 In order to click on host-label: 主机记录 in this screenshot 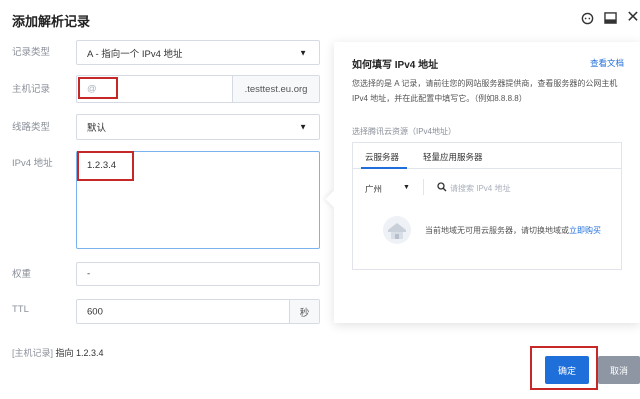, I will do `click(31, 89)`.